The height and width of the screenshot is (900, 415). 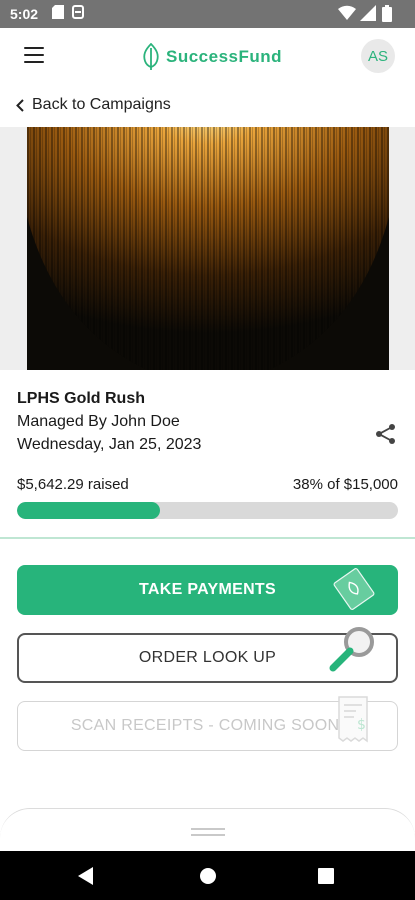 What do you see at coordinates (81, 398) in the screenshot?
I see `campaign-title: LPHS Gold Rush` at bounding box center [81, 398].